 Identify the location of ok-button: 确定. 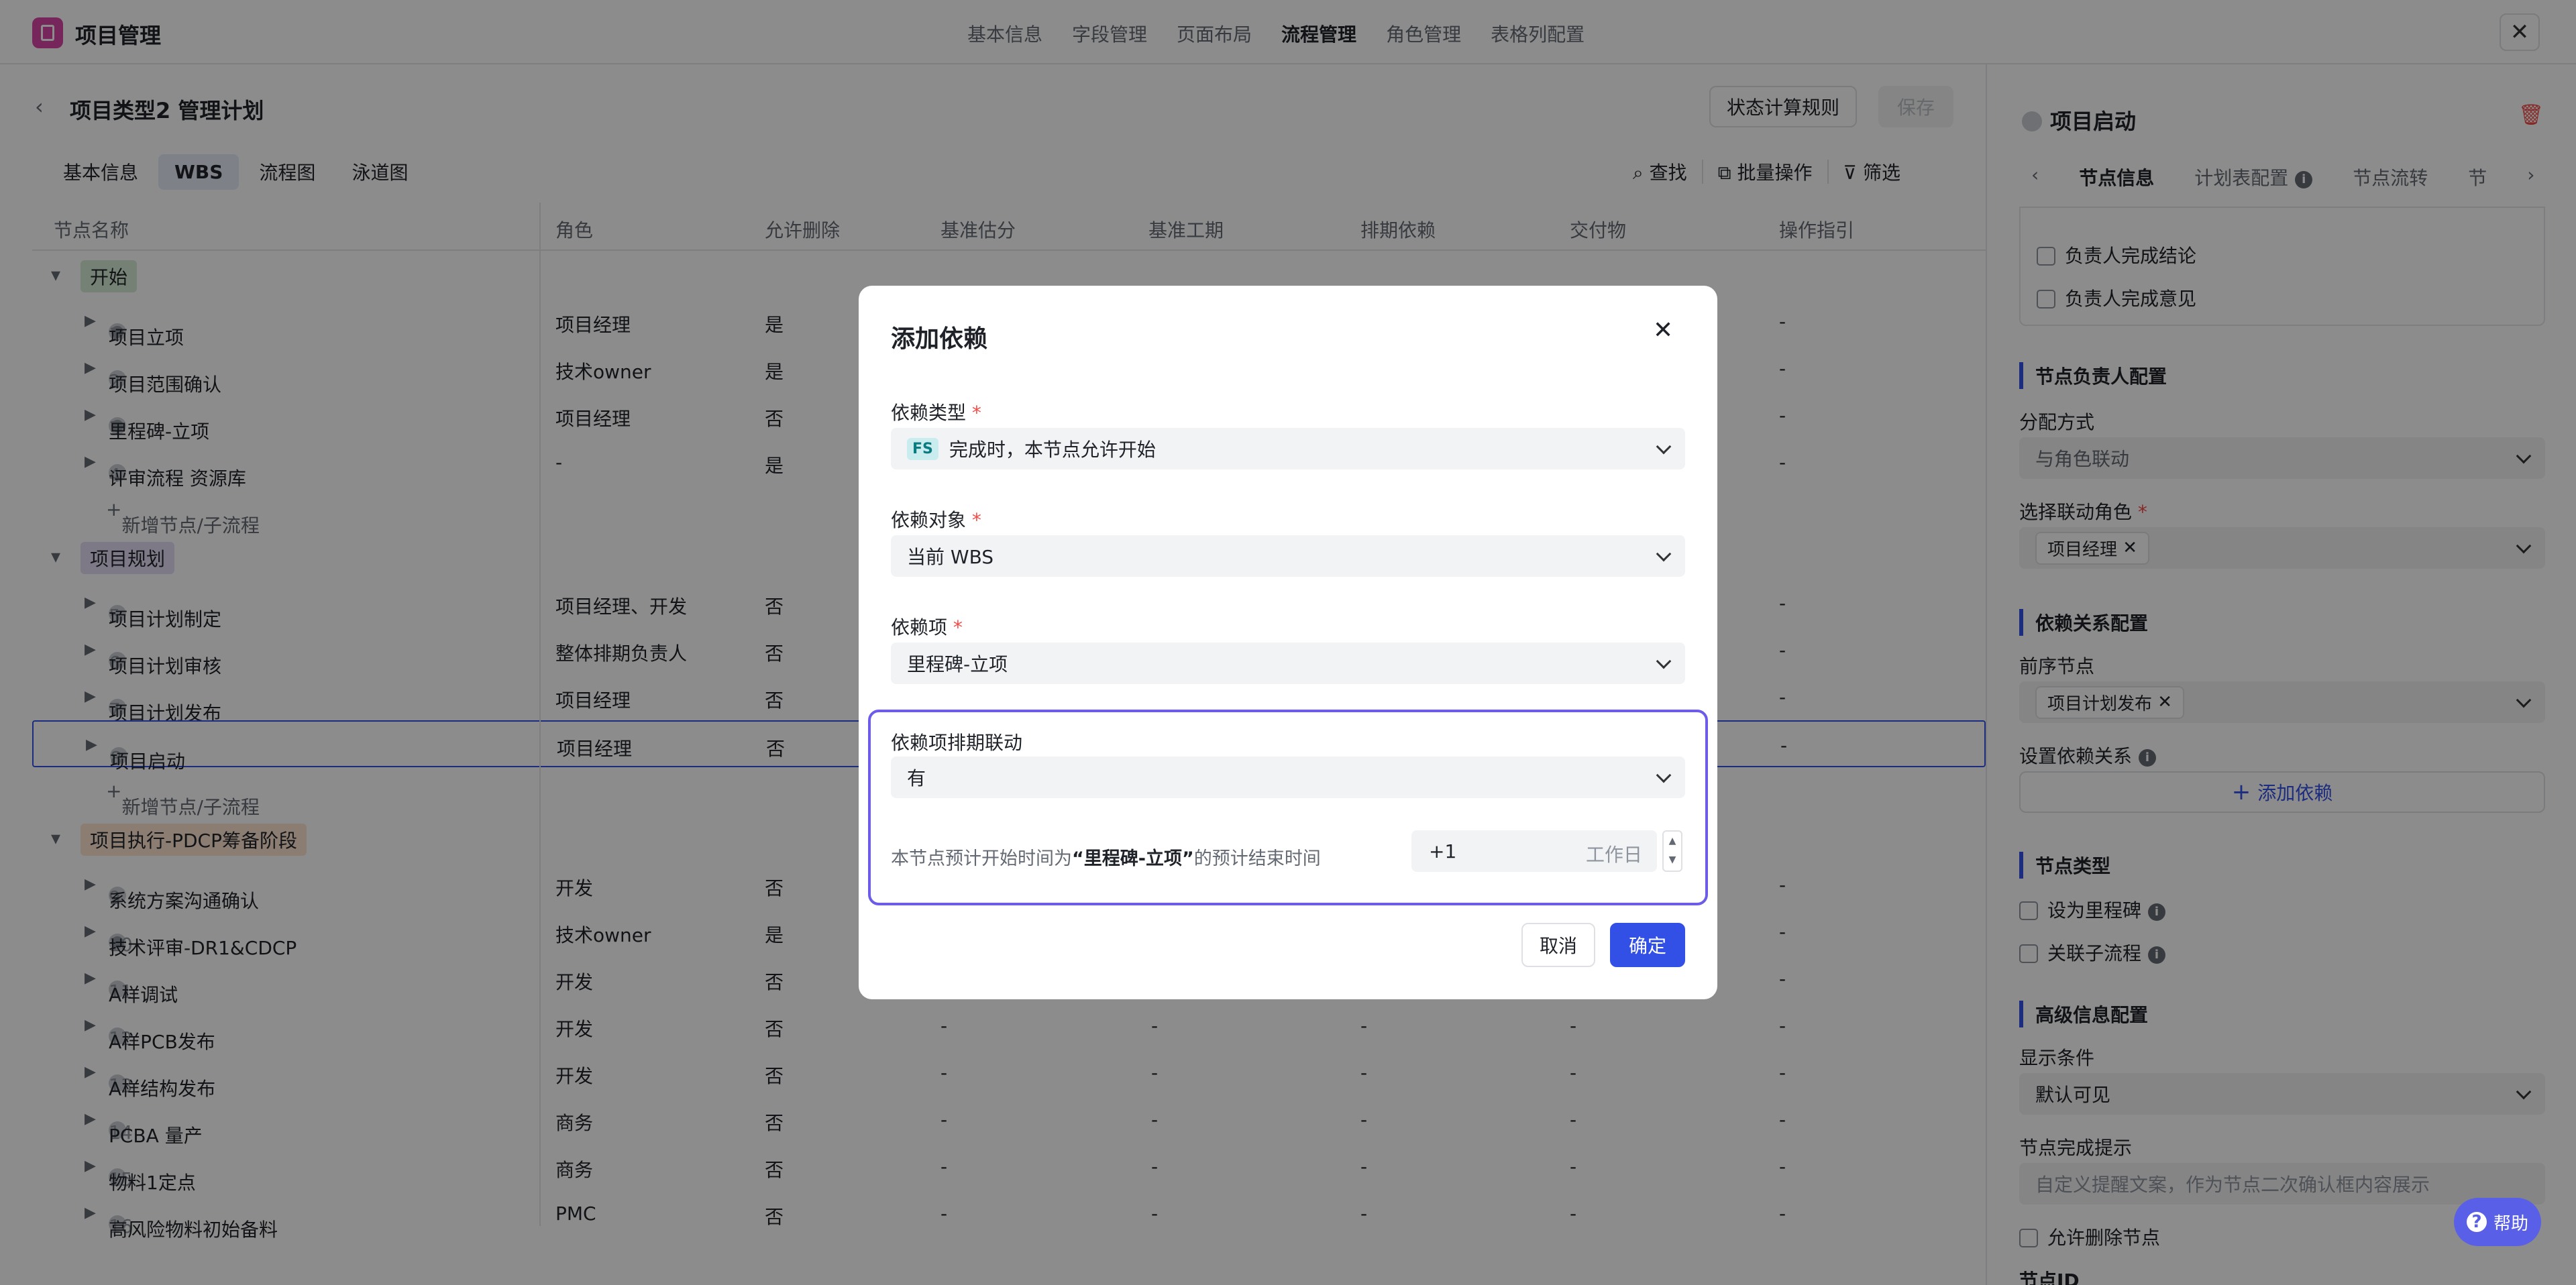
(1647, 945).